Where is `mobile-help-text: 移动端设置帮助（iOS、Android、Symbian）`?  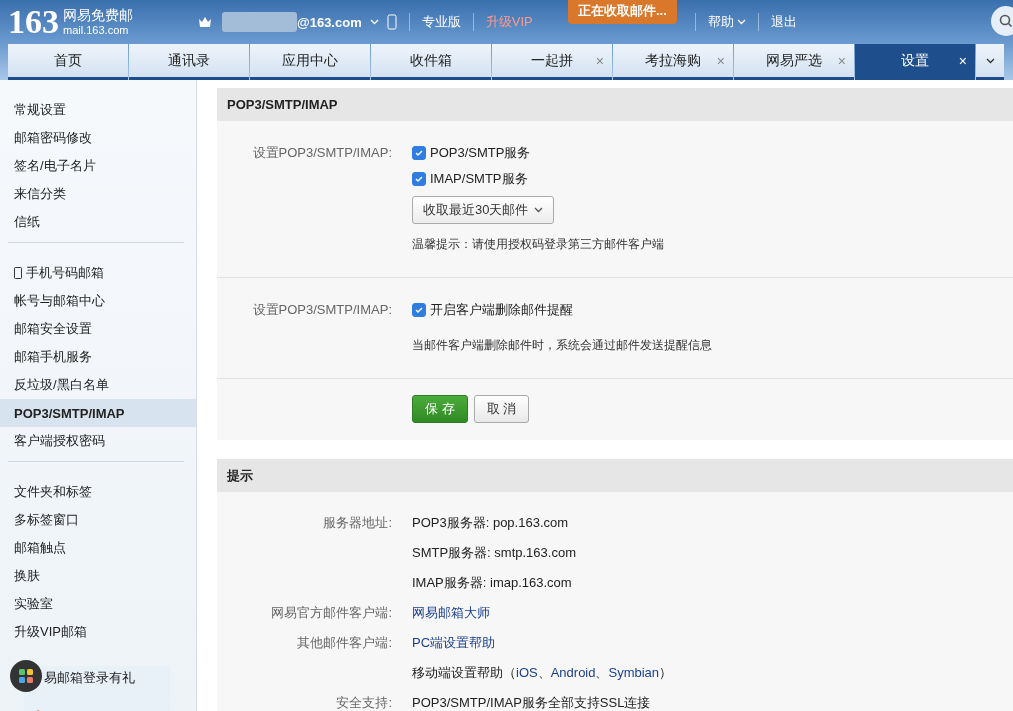 mobile-help-text: 移动端设置帮助（iOS、Android、Symbian） is located at coordinates (542, 673).